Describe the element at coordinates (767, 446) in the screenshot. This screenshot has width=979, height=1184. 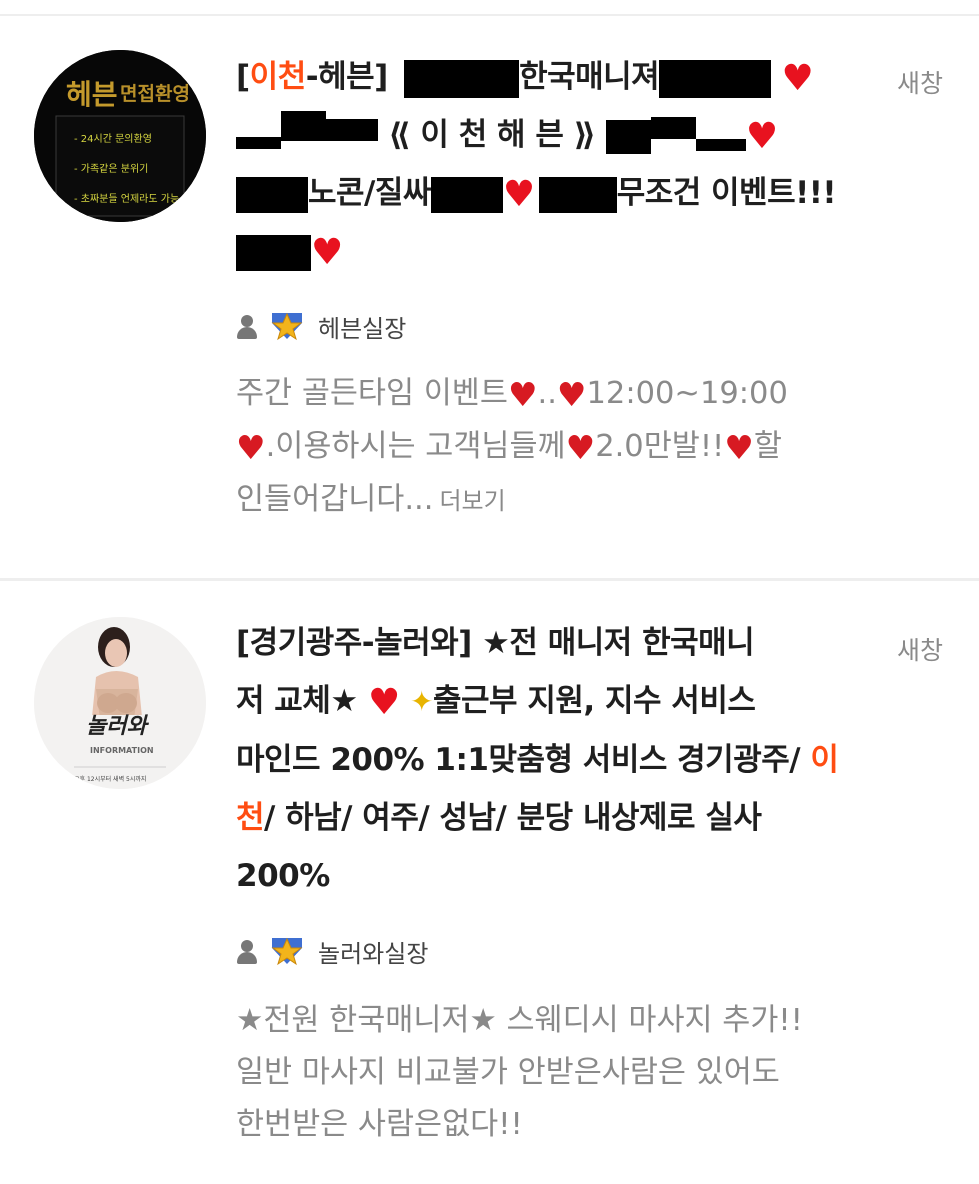
I see `preview-text: 할` at that location.